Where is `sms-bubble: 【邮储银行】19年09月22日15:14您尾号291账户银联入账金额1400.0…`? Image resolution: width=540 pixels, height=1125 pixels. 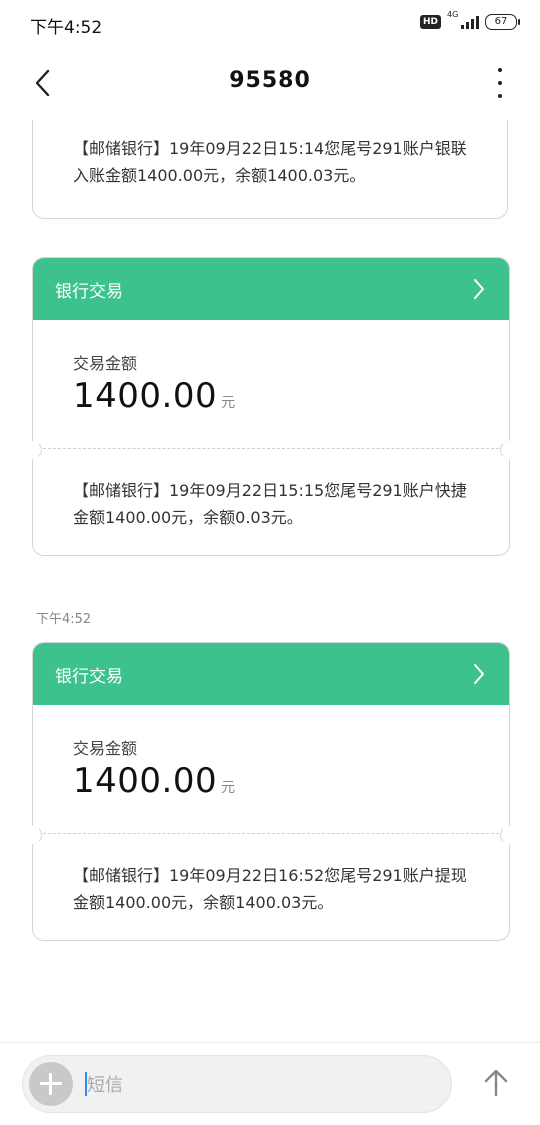
sms-bubble: 【邮储银行】19年09月22日15:14您尾号291账户银联入账金额1400.0… is located at coordinates (270, 169).